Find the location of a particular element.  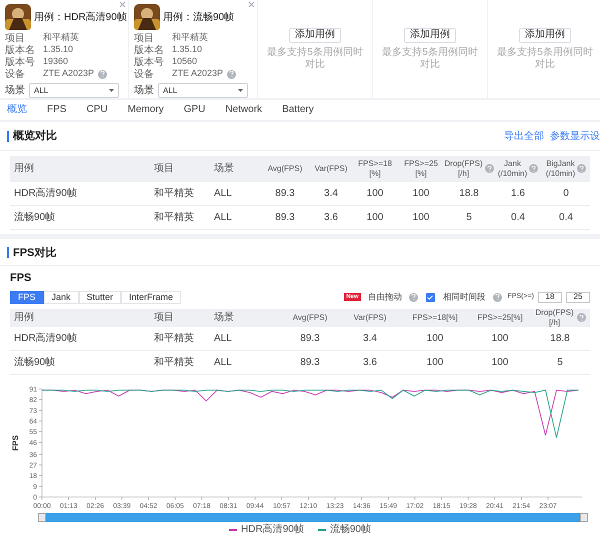

tab: CPU is located at coordinates (97, 110).